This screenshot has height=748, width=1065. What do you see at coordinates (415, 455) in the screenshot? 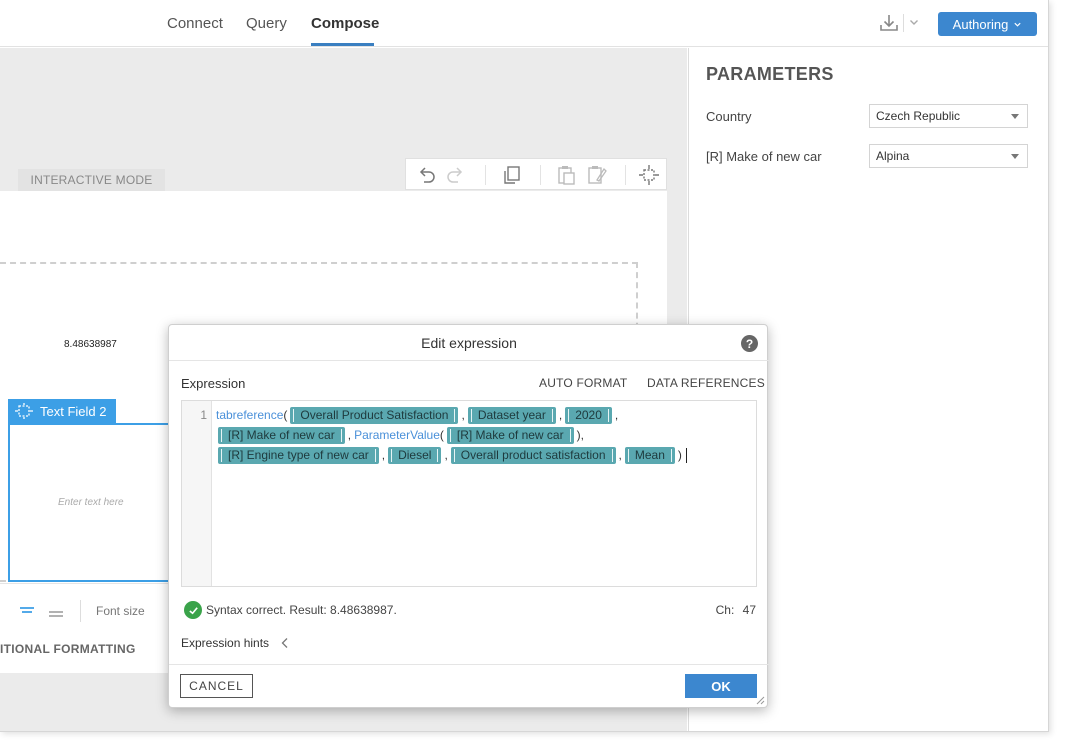
I see `data-reference-token: Diesel` at bounding box center [415, 455].